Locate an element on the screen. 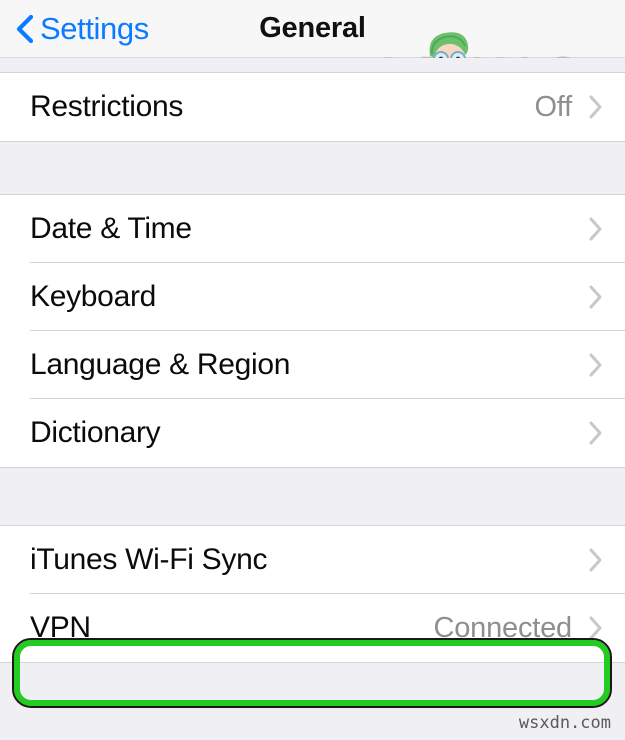  row-label-restrictions: Restrictions is located at coordinates (107, 106).